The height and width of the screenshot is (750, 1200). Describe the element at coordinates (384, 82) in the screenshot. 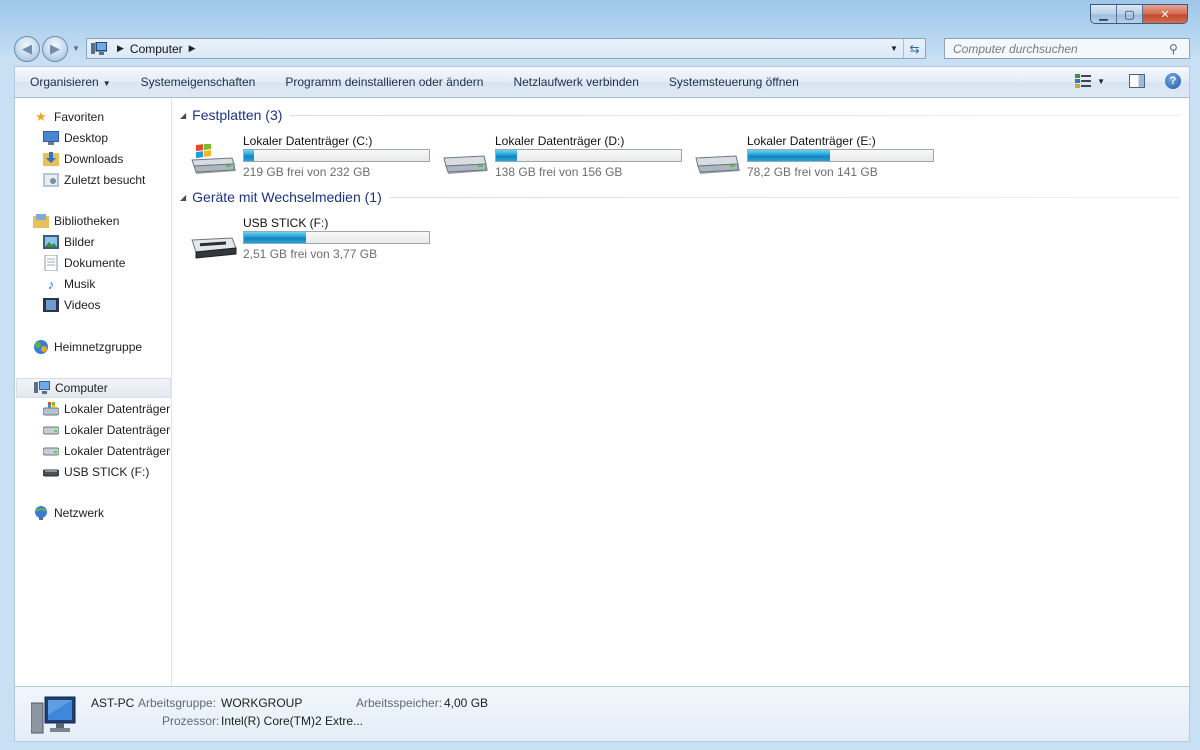

I see `uninstall-program-button: Programm deinstallieren oder ändern` at that location.